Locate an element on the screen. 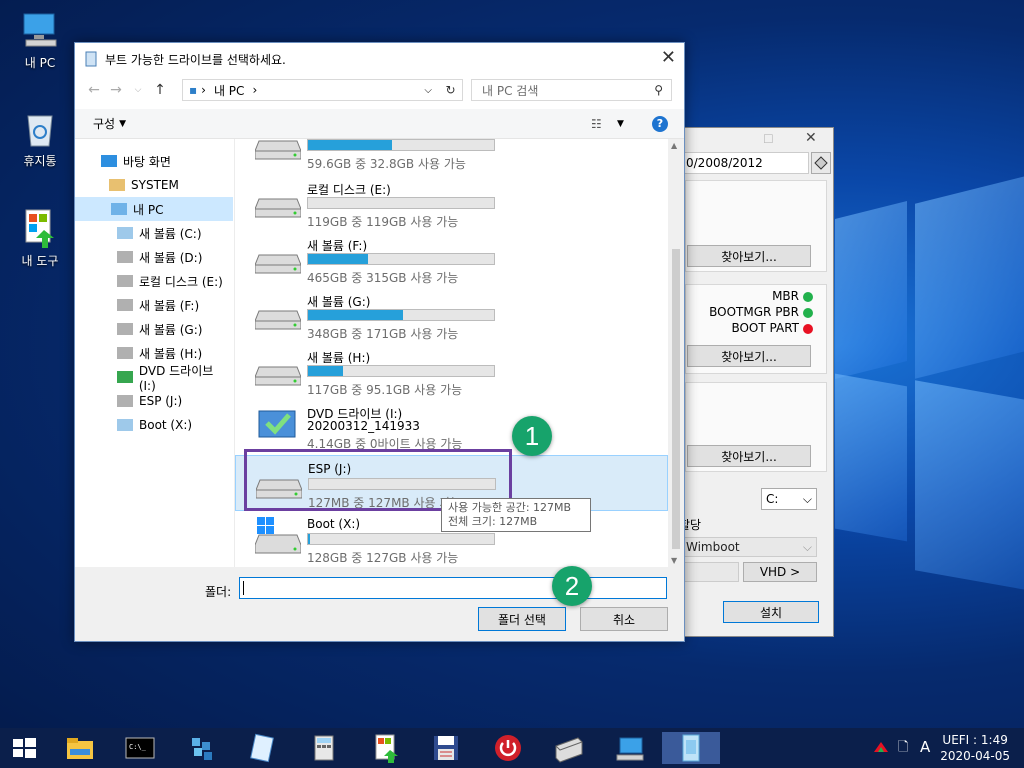  nav-item-drive-d: 새 볼륨 (D:) is located at coordinates (154, 257).